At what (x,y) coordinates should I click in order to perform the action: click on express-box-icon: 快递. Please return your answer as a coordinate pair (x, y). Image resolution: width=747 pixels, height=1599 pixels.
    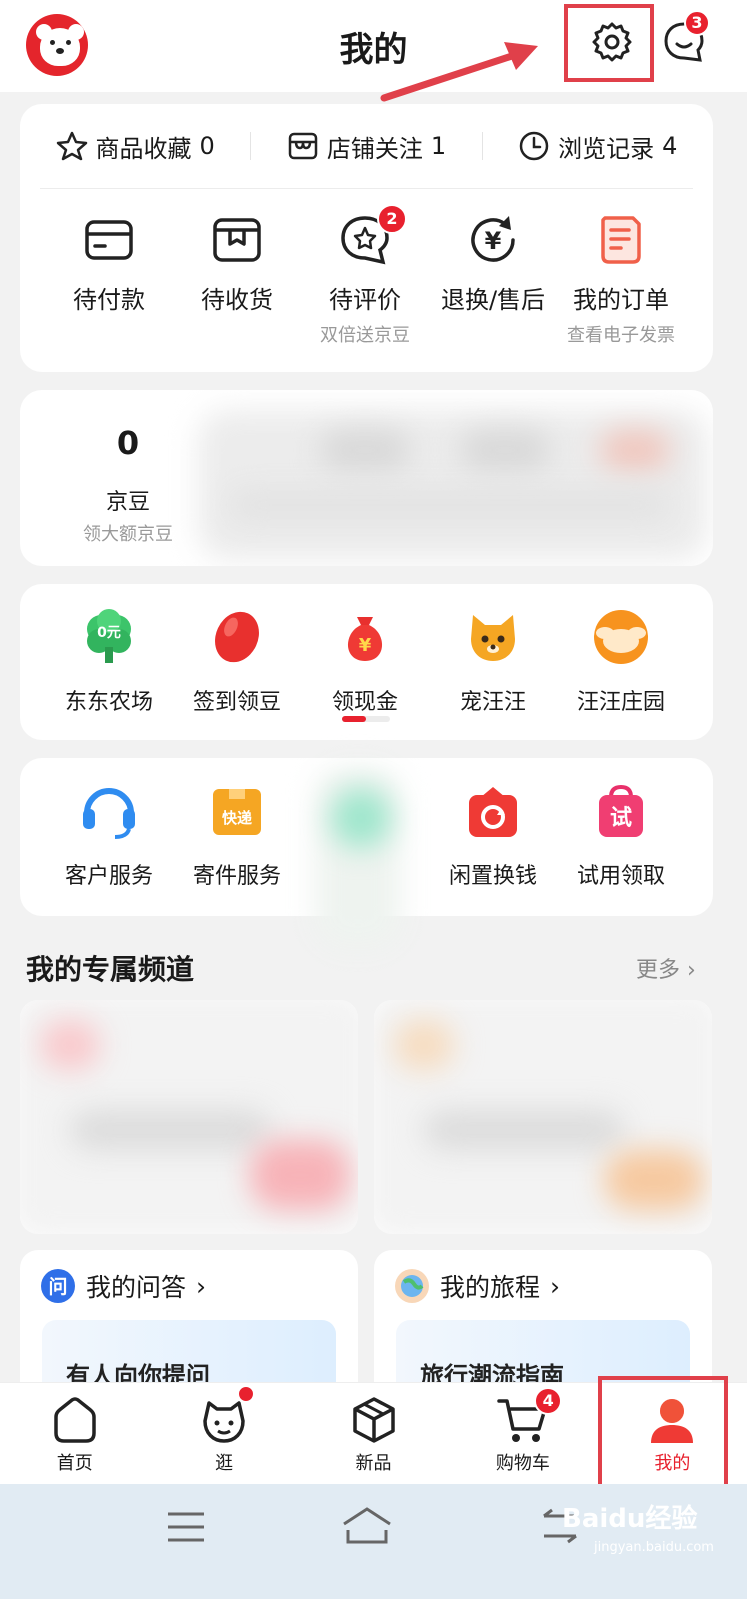
    Looking at the image, I should click on (237, 812).